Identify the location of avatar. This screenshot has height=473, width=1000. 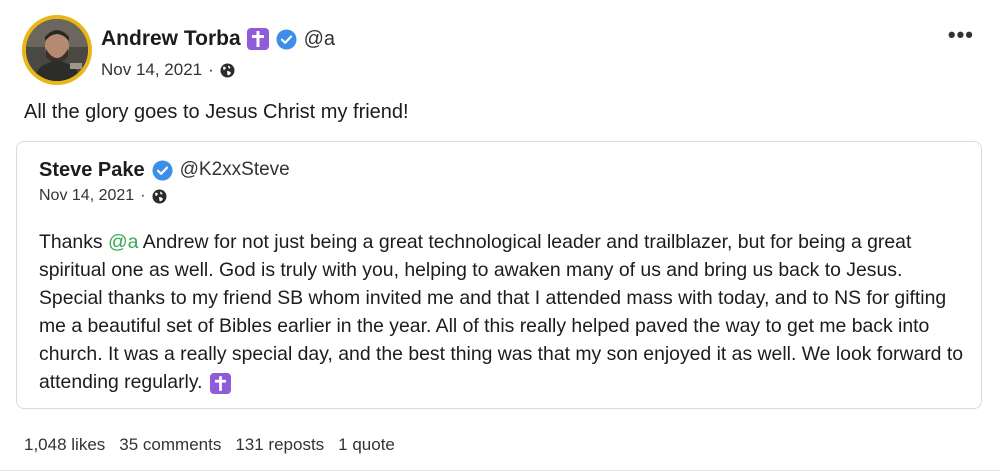
(57, 50).